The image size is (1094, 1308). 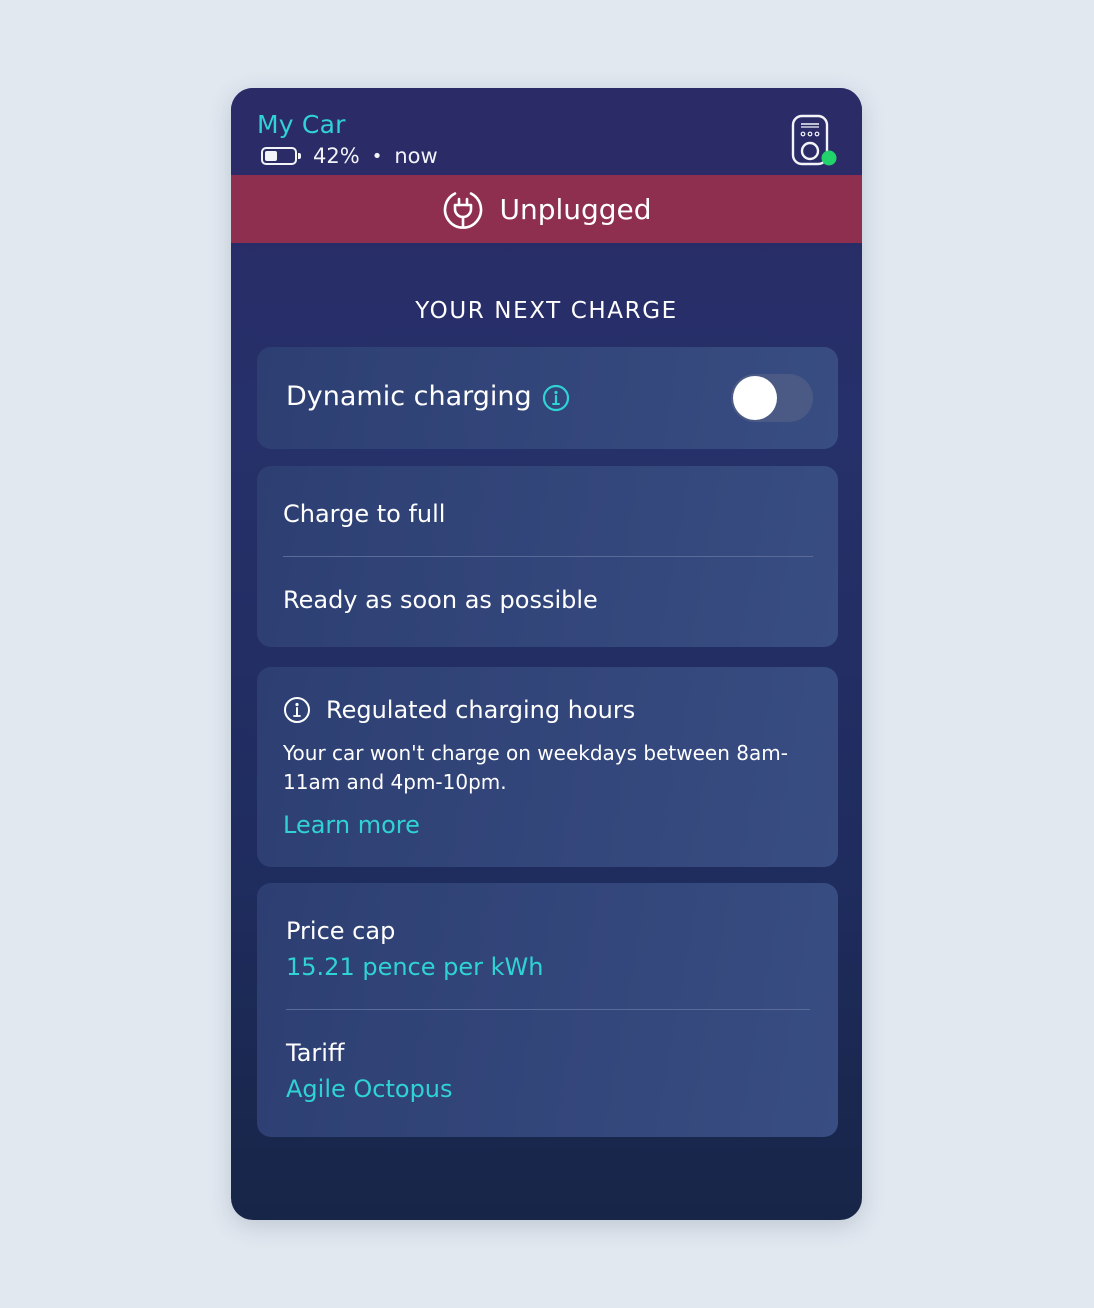 What do you see at coordinates (481, 710) in the screenshot?
I see `regulated-hours-title: Regulated charging hours` at bounding box center [481, 710].